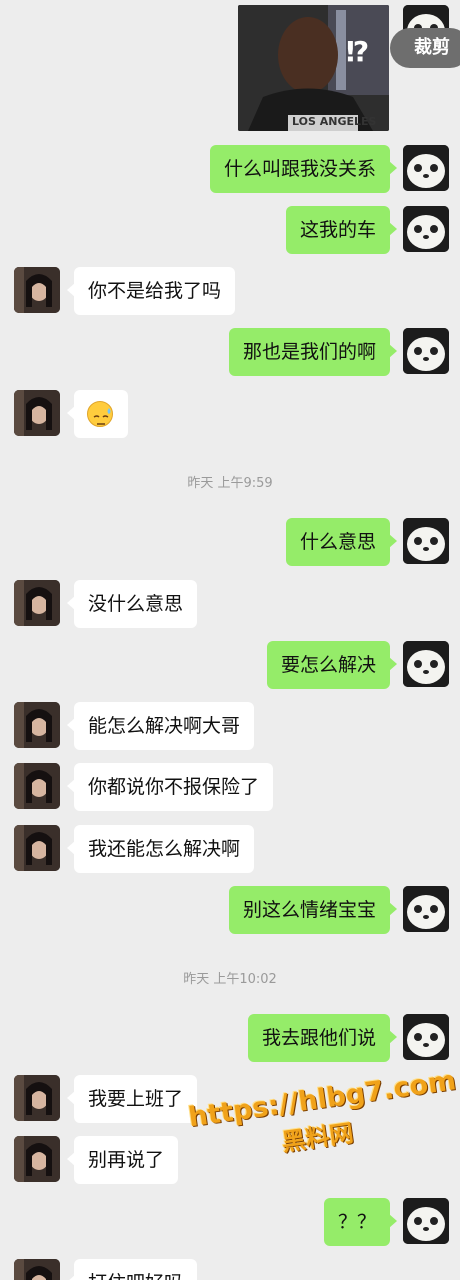  What do you see at coordinates (322, 1117) in the screenshot?
I see `watermark: https://hlbg7.com 黑料网` at bounding box center [322, 1117].